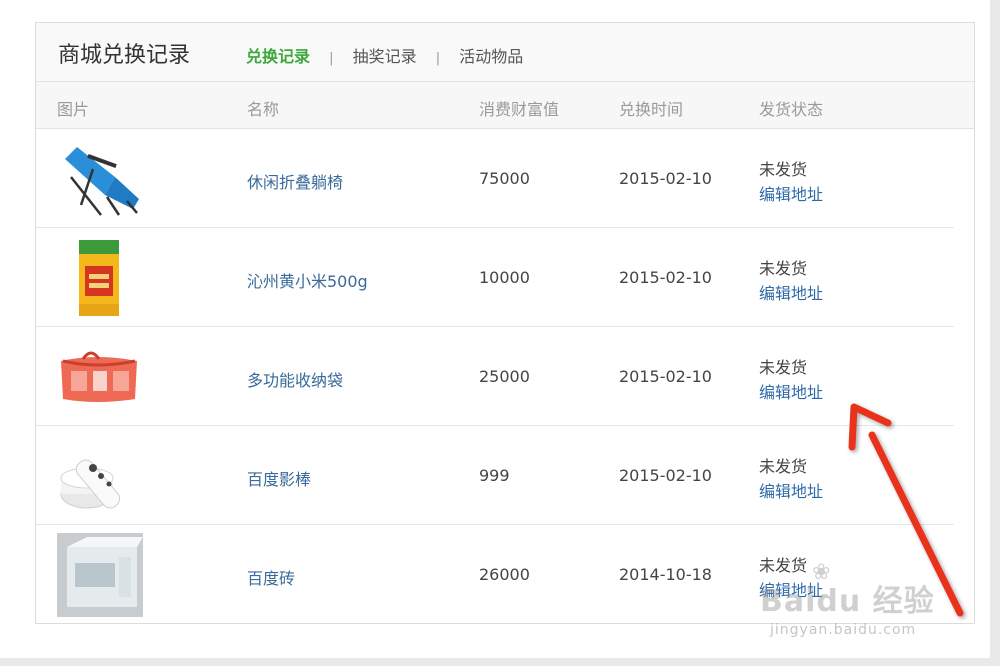  I want to click on column-header-status: 发货状态, so click(791, 109).